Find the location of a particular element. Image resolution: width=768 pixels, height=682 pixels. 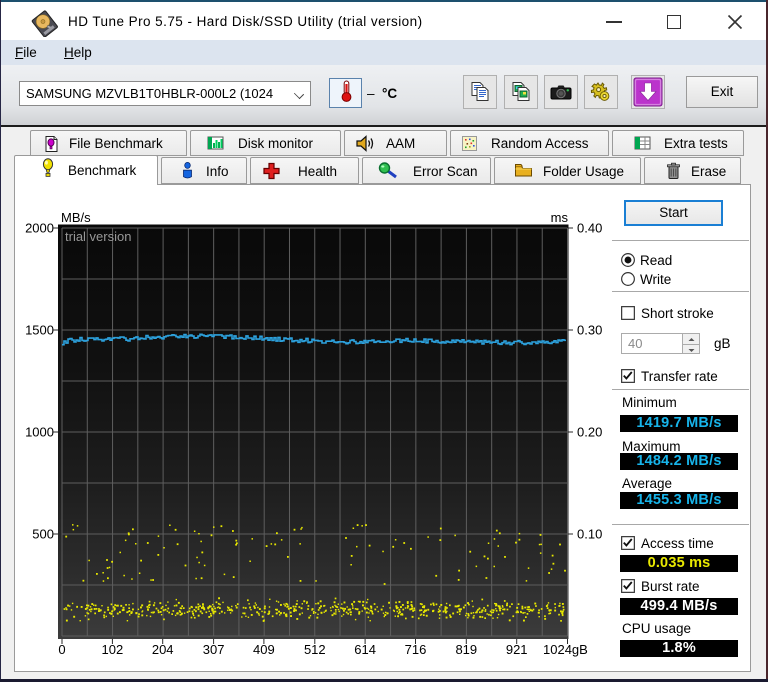

svg-text: 307 is located at coordinates (214, 649).